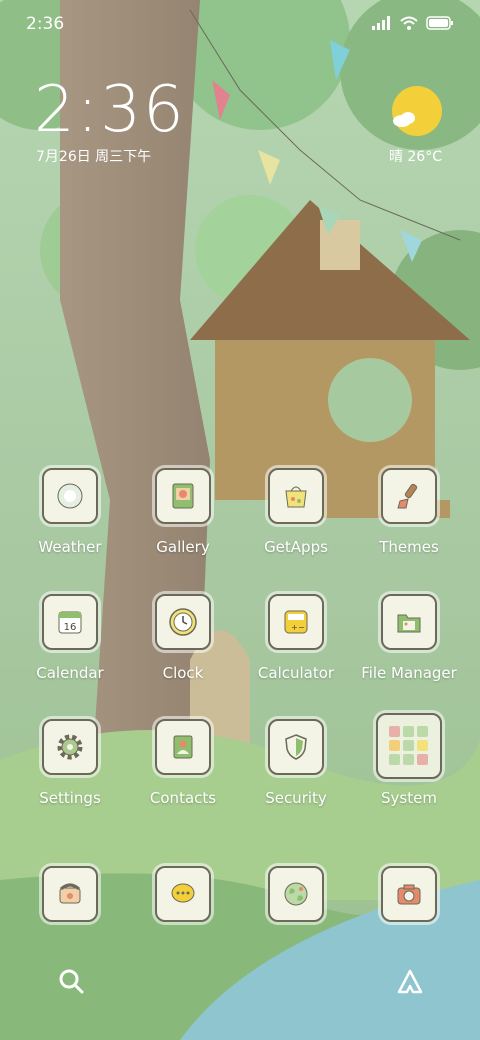 This screenshot has height=1040, width=480. I want to click on app-calculator: + − Calculator, so click(296, 638).